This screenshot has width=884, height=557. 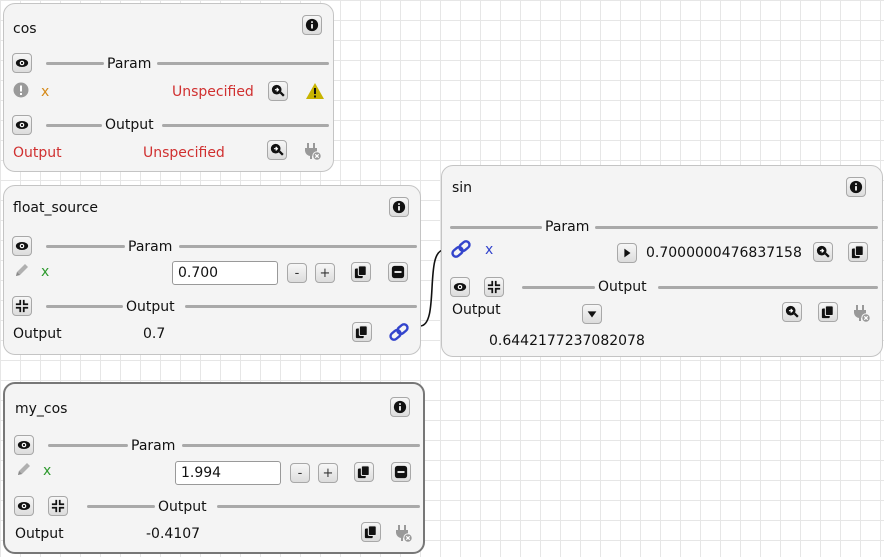 I want to click on dropdown-button, so click(x=592, y=314).